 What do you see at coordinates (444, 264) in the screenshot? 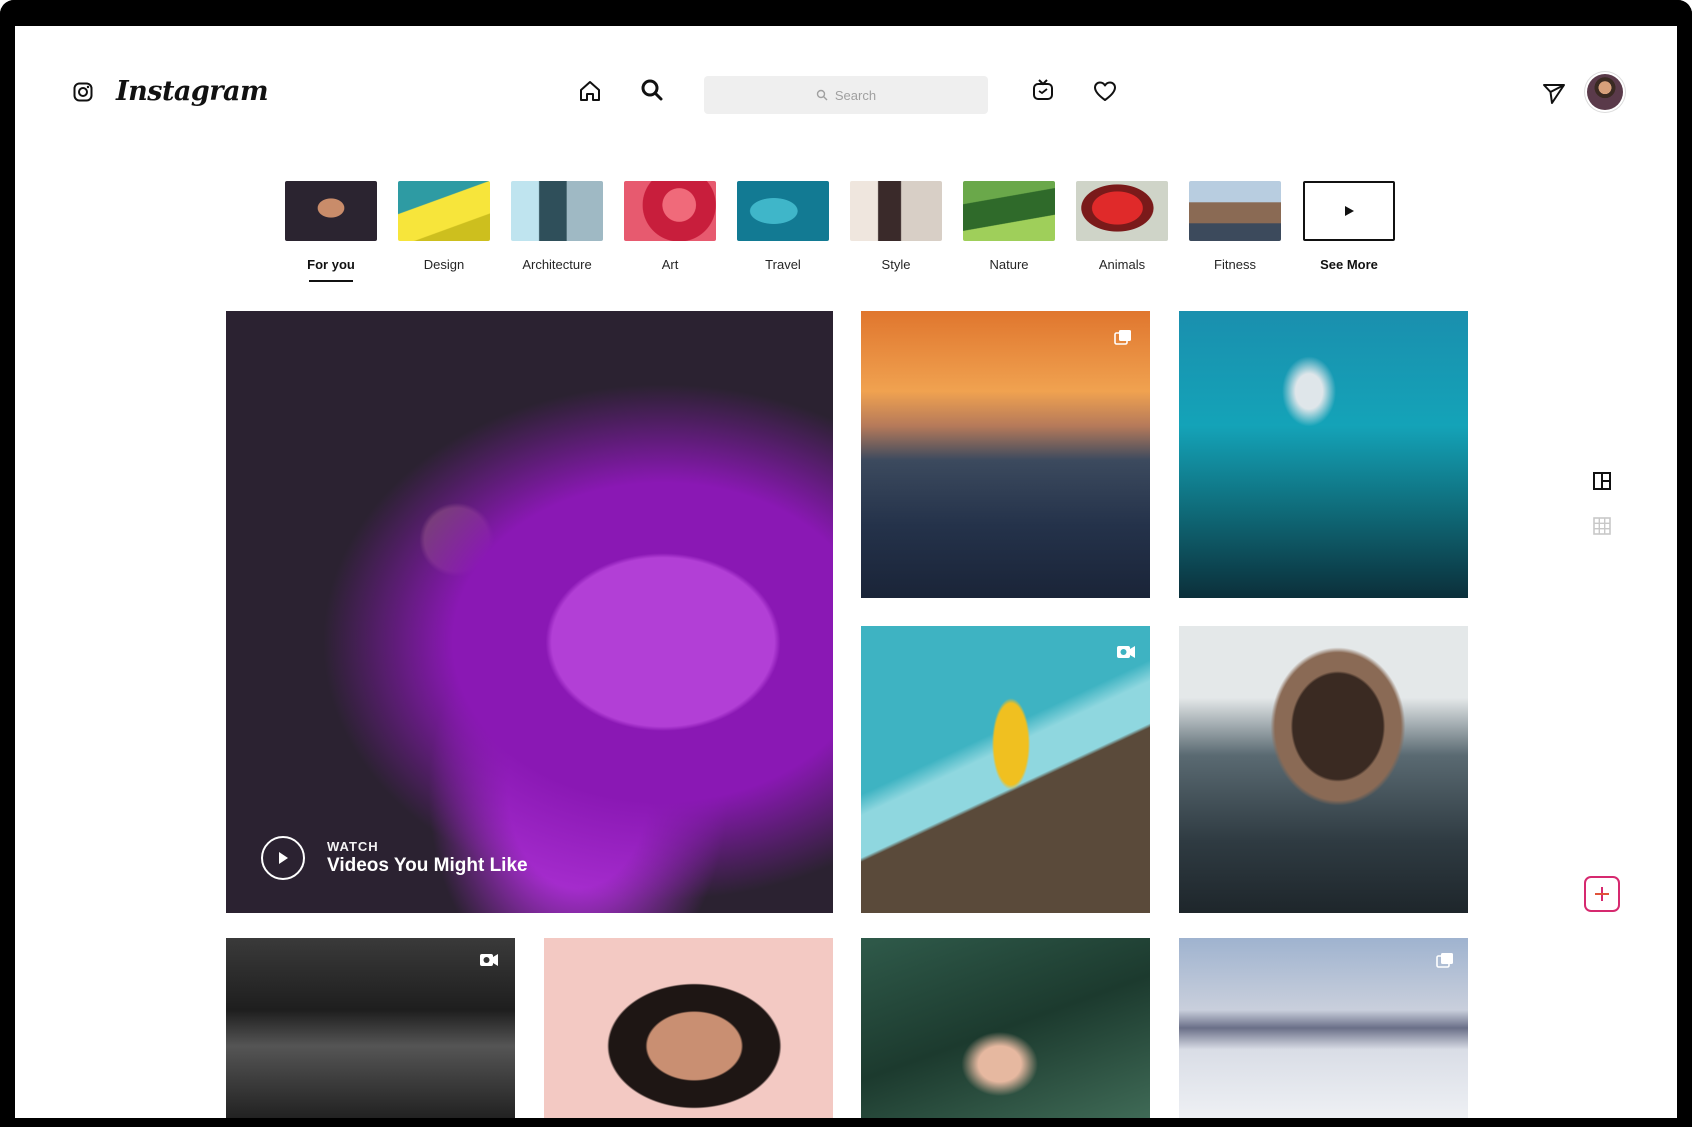
I see `category-label: Design` at bounding box center [444, 264].